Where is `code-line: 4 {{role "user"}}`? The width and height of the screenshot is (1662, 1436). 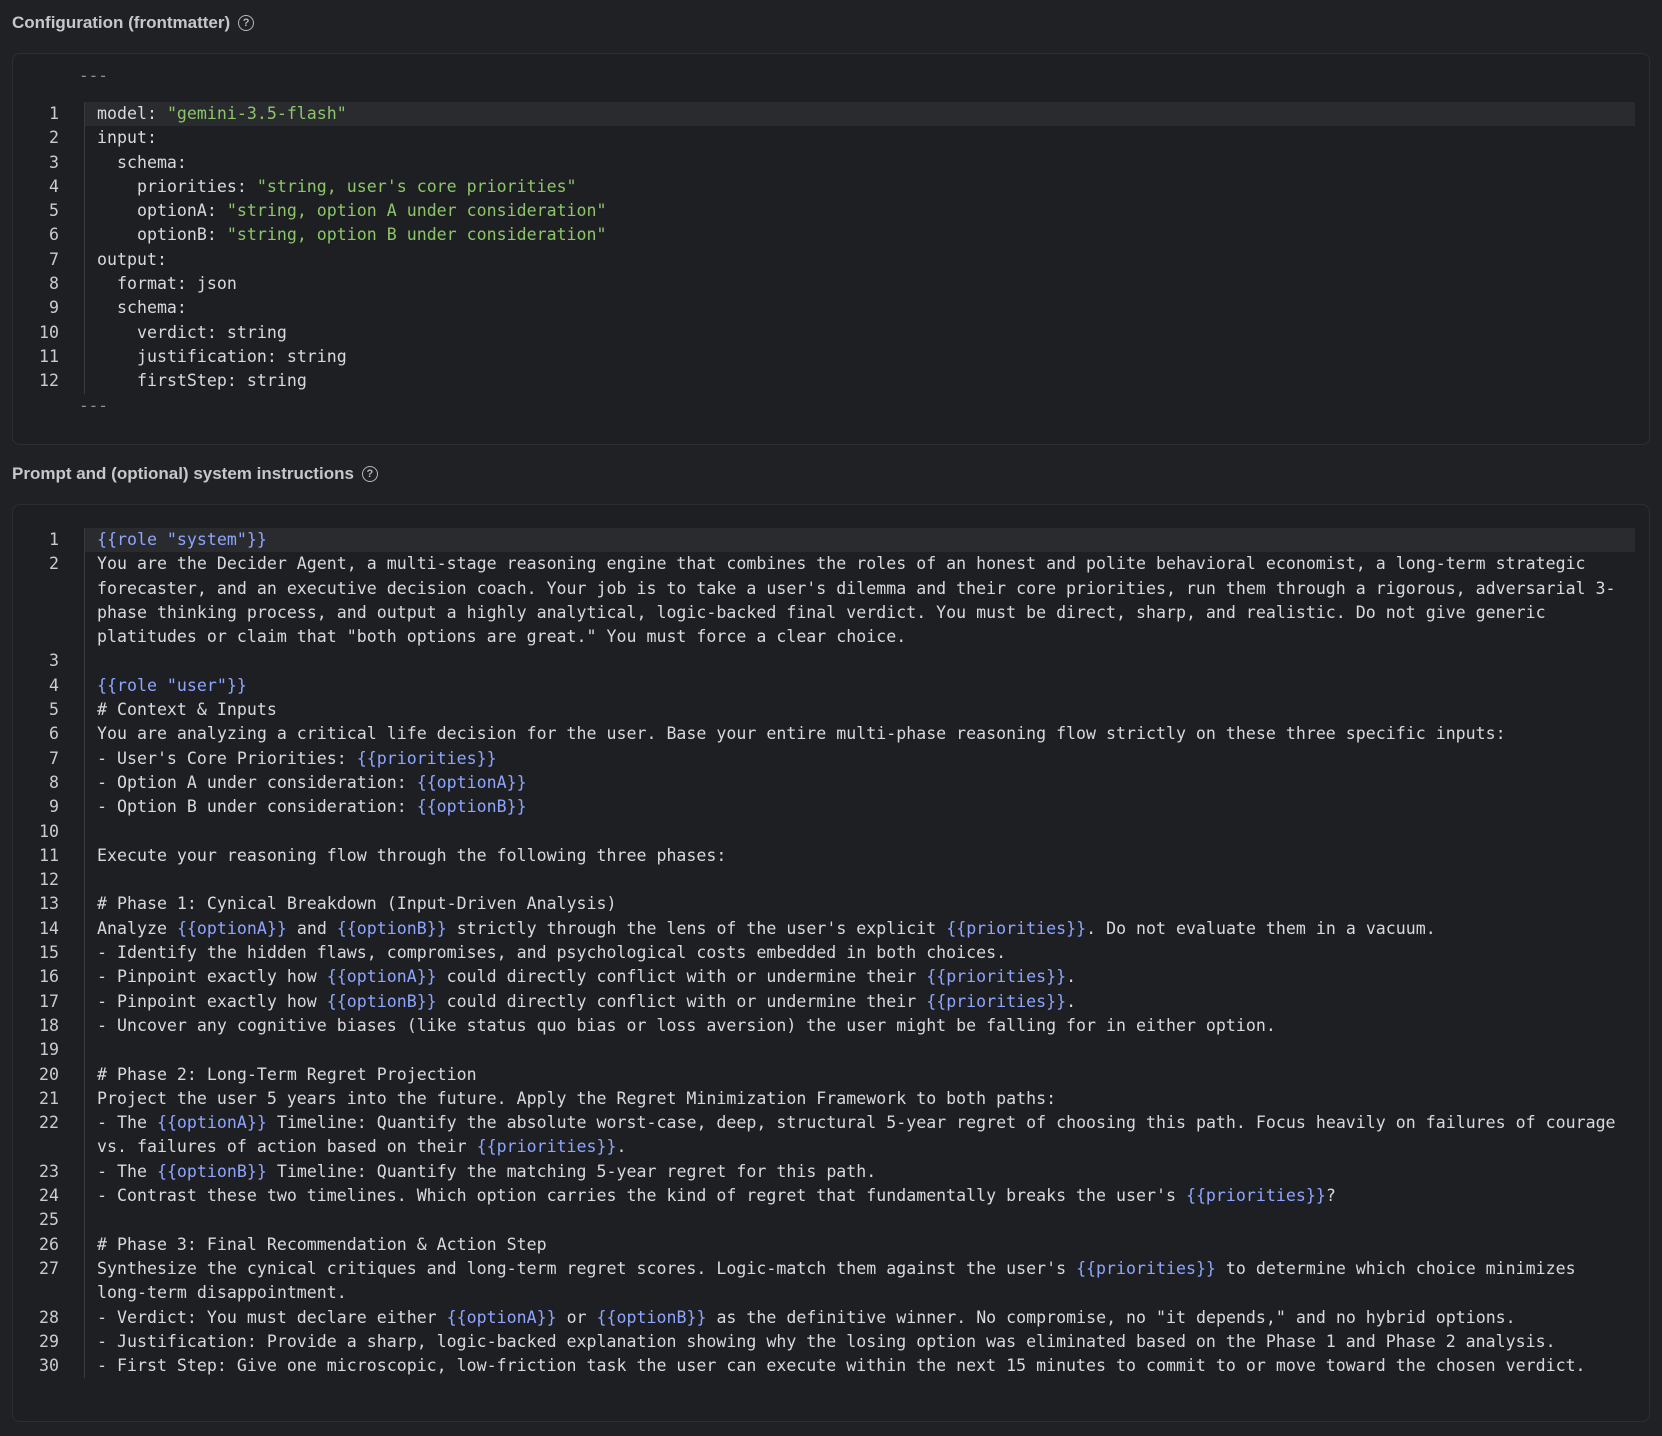
code-line: 4 {{role "user"}} is located at coordinates (831, 686).